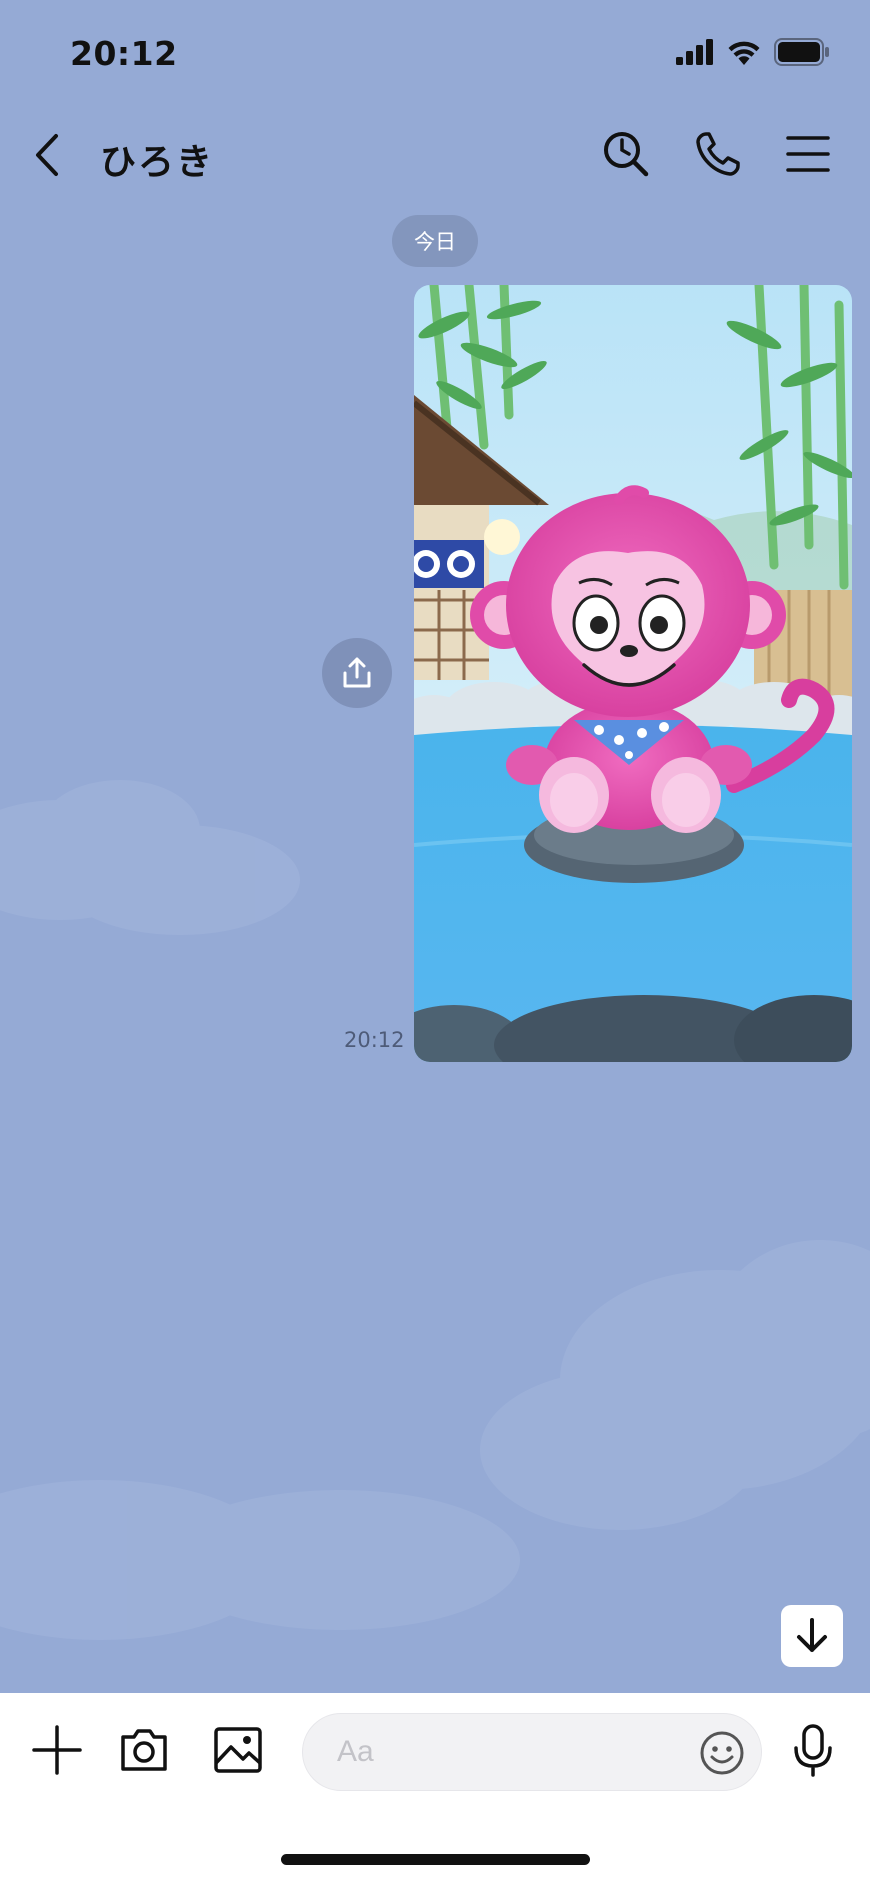 Image resolution: width=870 pixels, height=1883 pixels. I want to click on camera-icon, so click(144, 1750).